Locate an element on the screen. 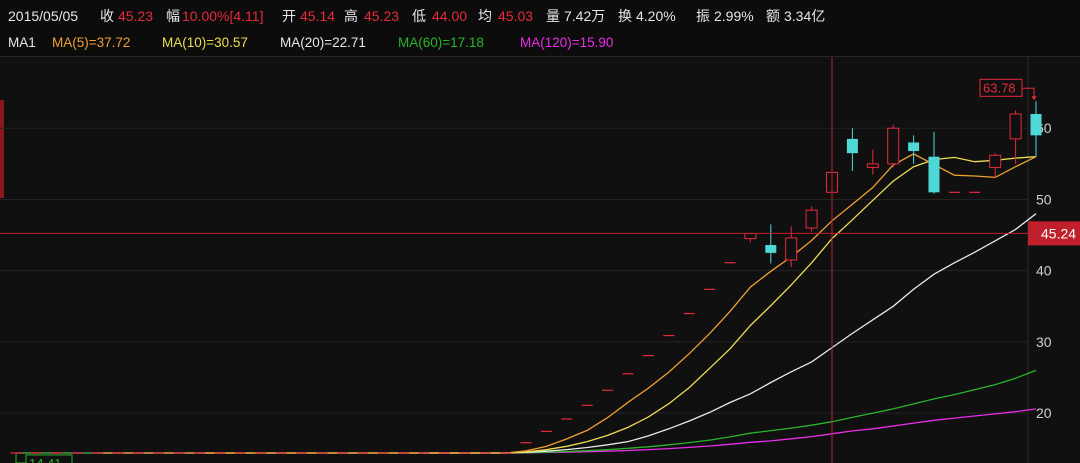  max-price-arrow is located at coordinates (1034, 98).